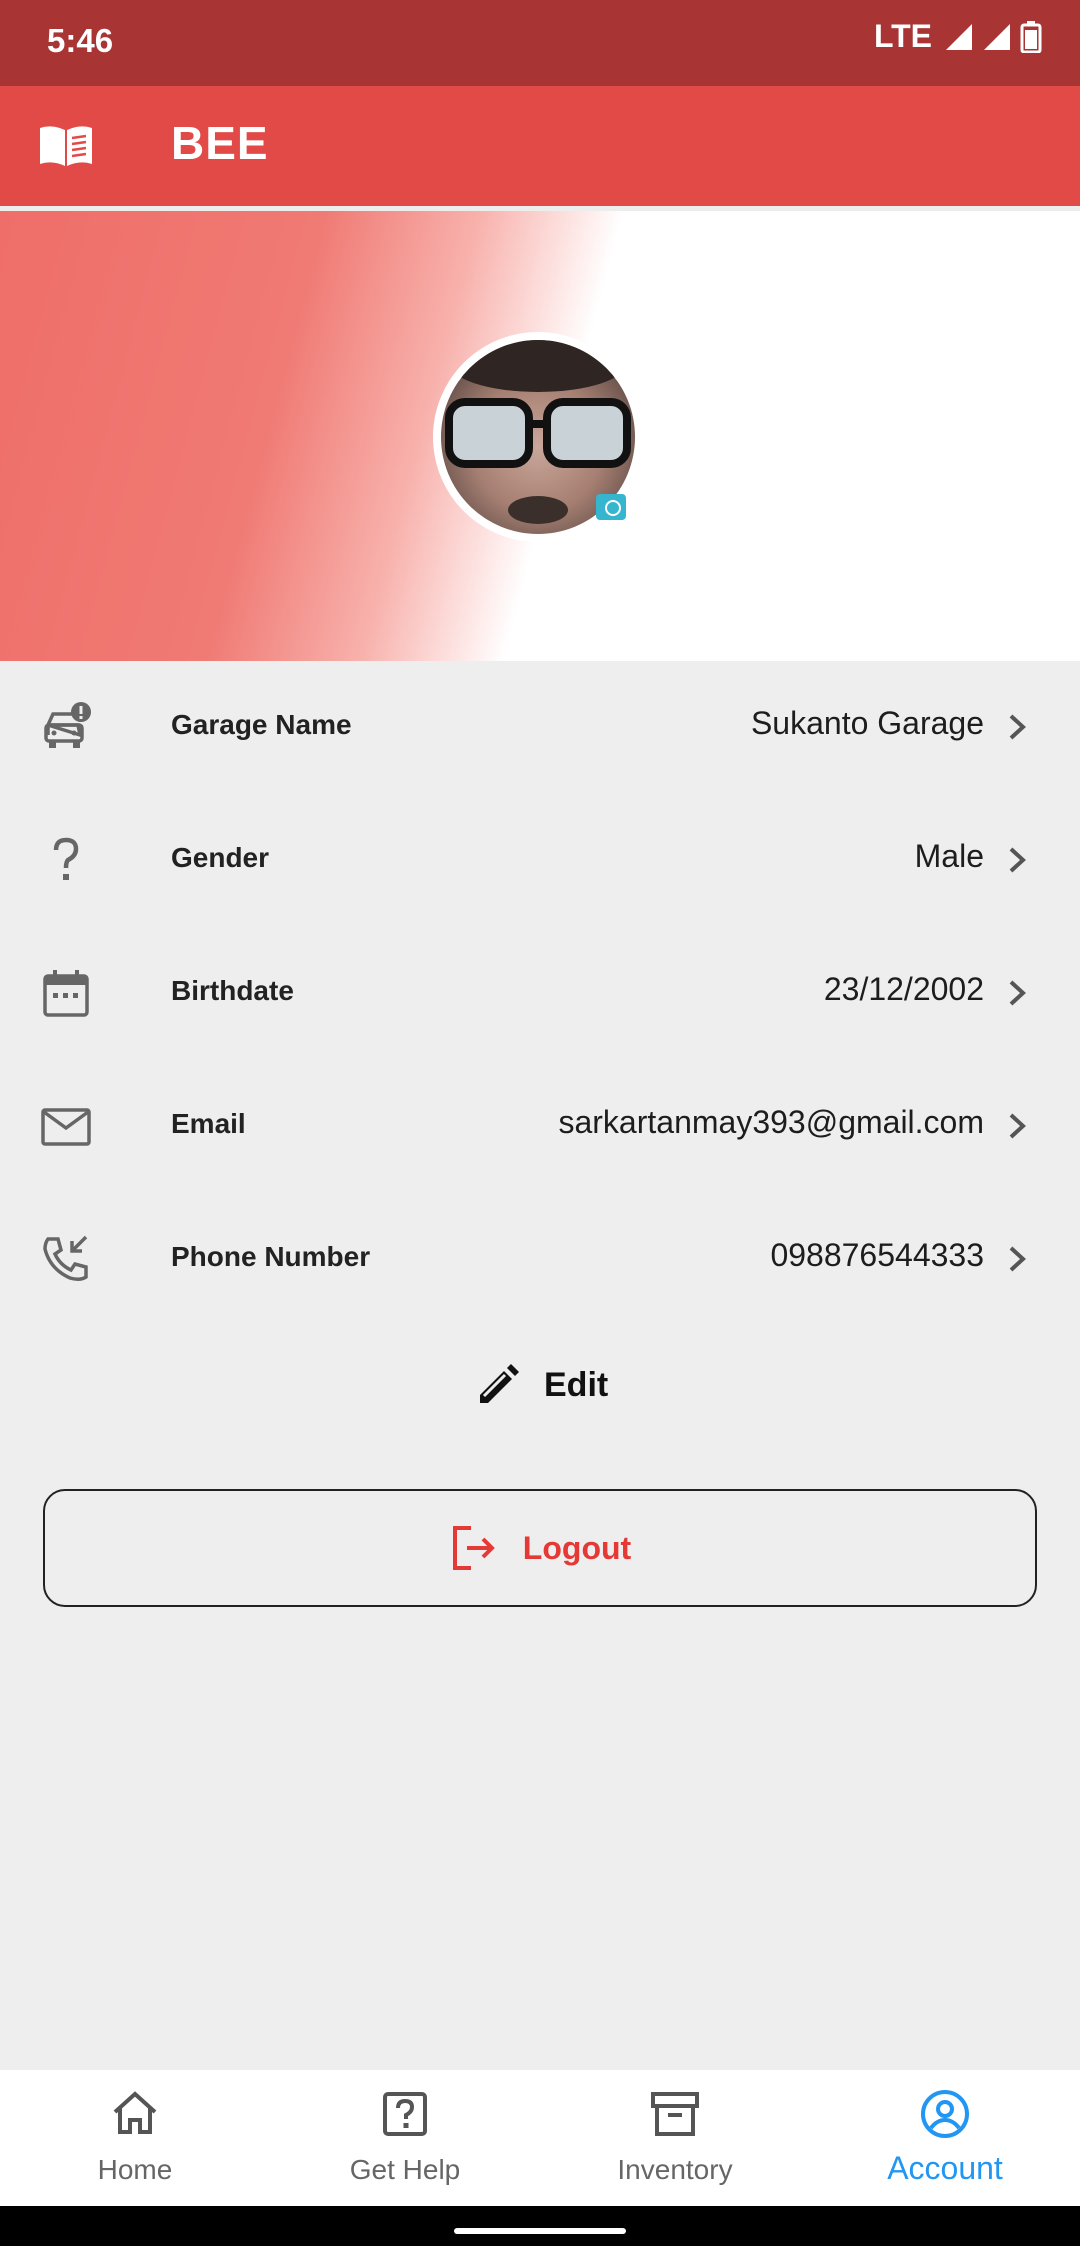  What do you see at coordinates (66, 993) in the screenshot?
I see `calendar-icon` at bounding box center [66, 993].